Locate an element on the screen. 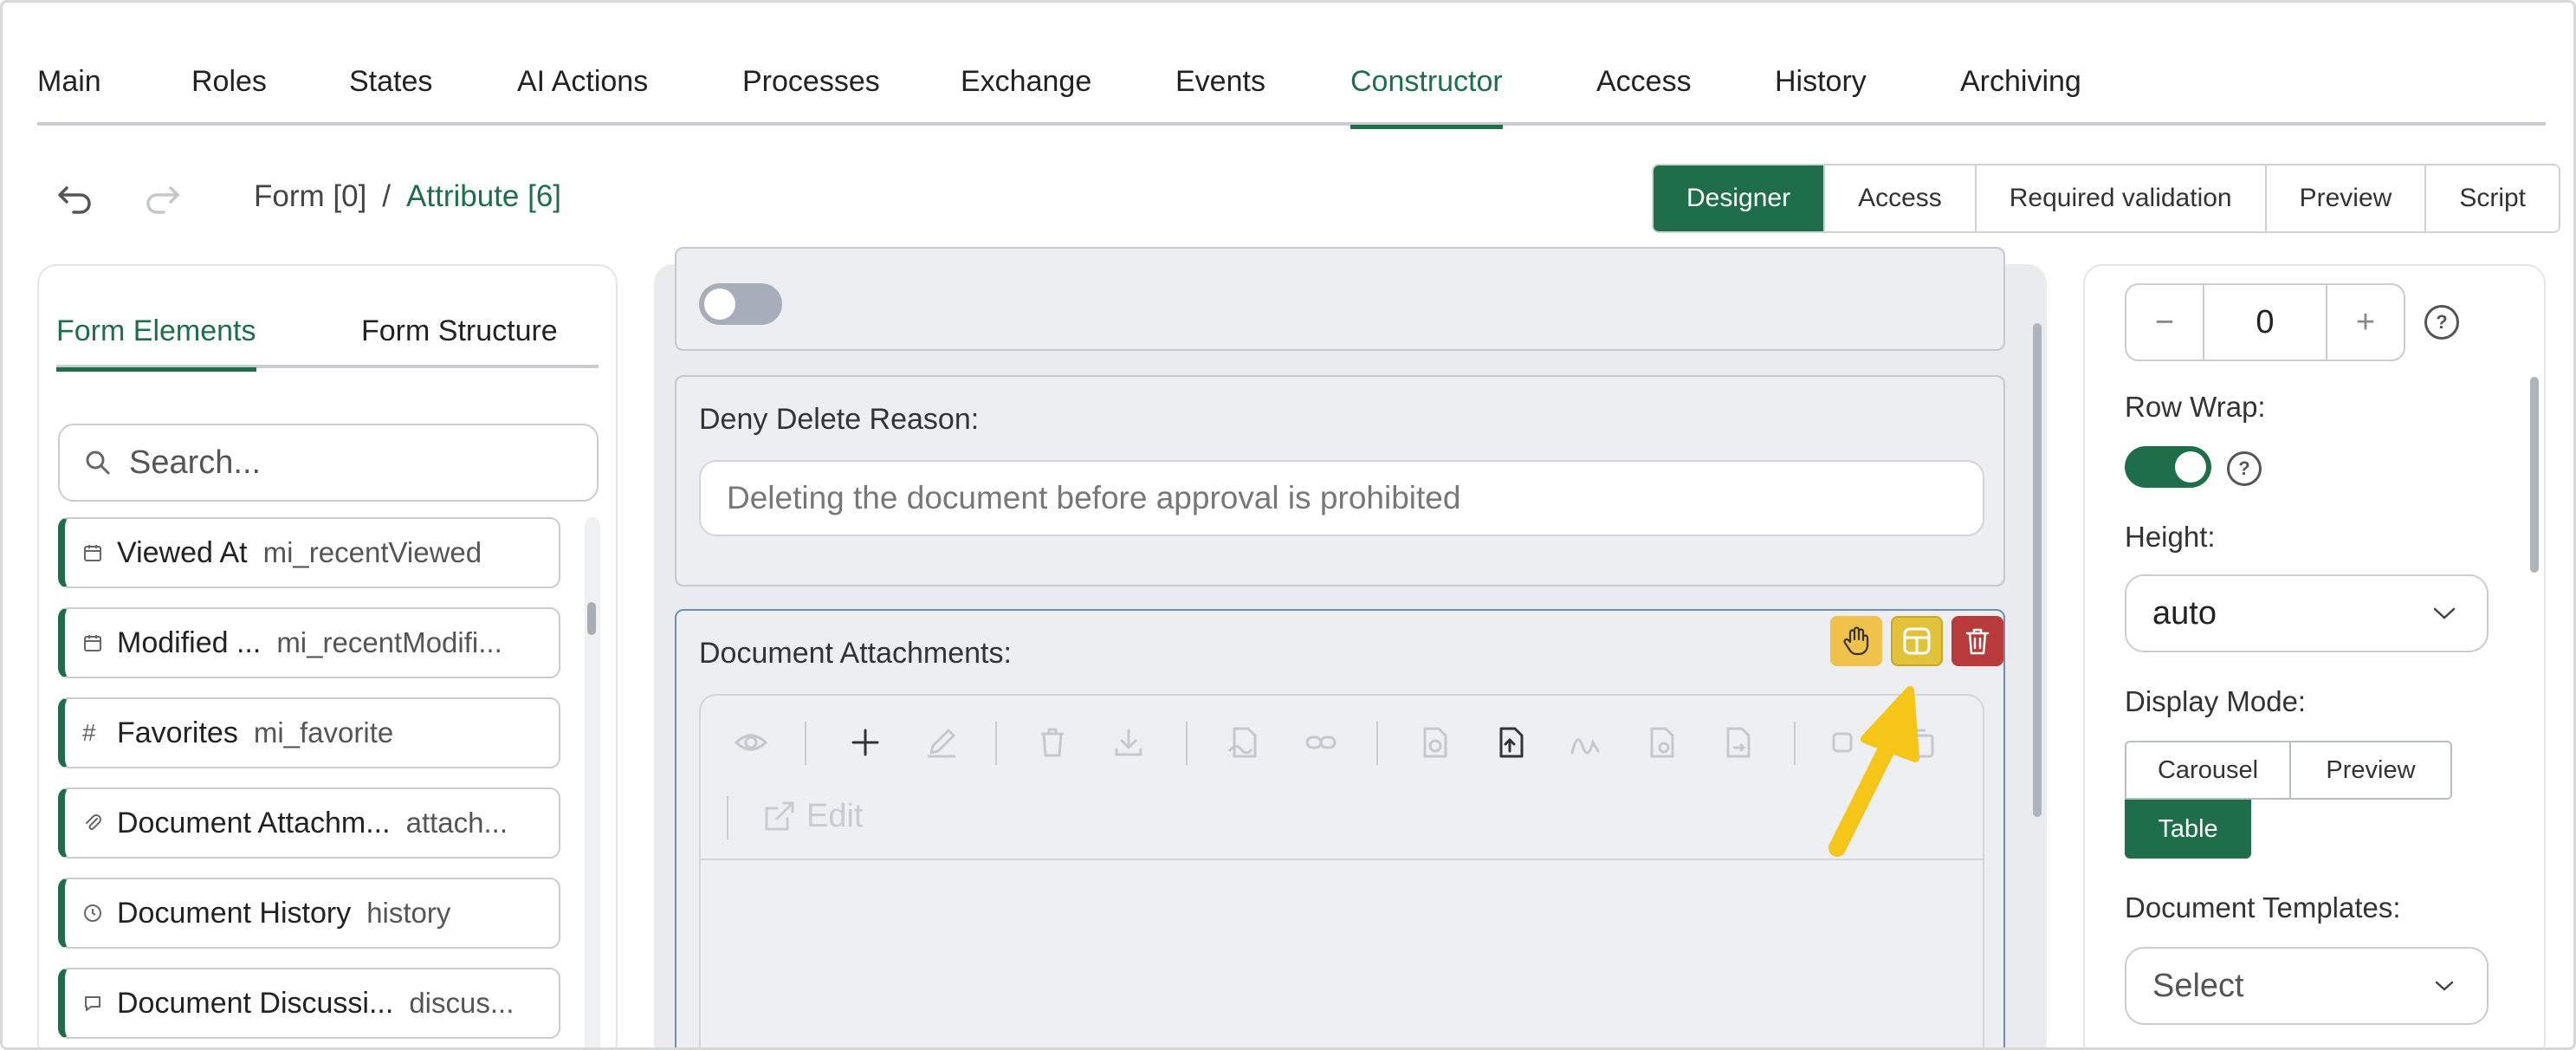 The image size is (2576, 1050). card-actions is located at coordinates (1916, 641).